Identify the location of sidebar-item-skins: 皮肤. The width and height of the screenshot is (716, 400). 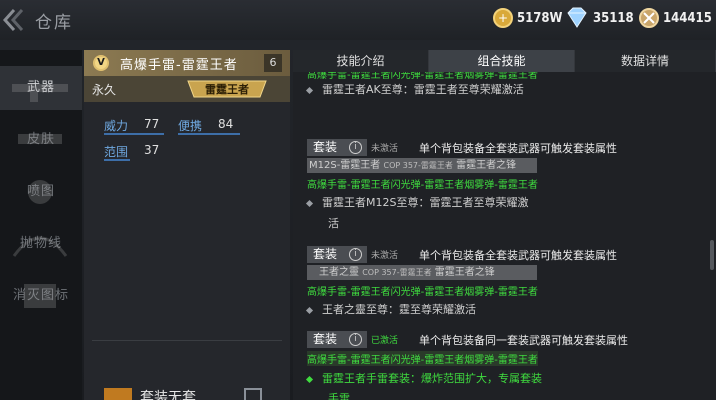
(41, 140).